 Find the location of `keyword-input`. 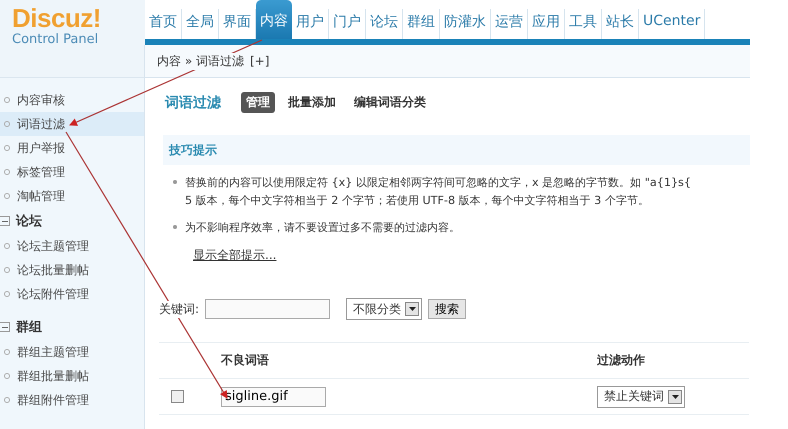

keyword-input is located at coordinates (267, 309).